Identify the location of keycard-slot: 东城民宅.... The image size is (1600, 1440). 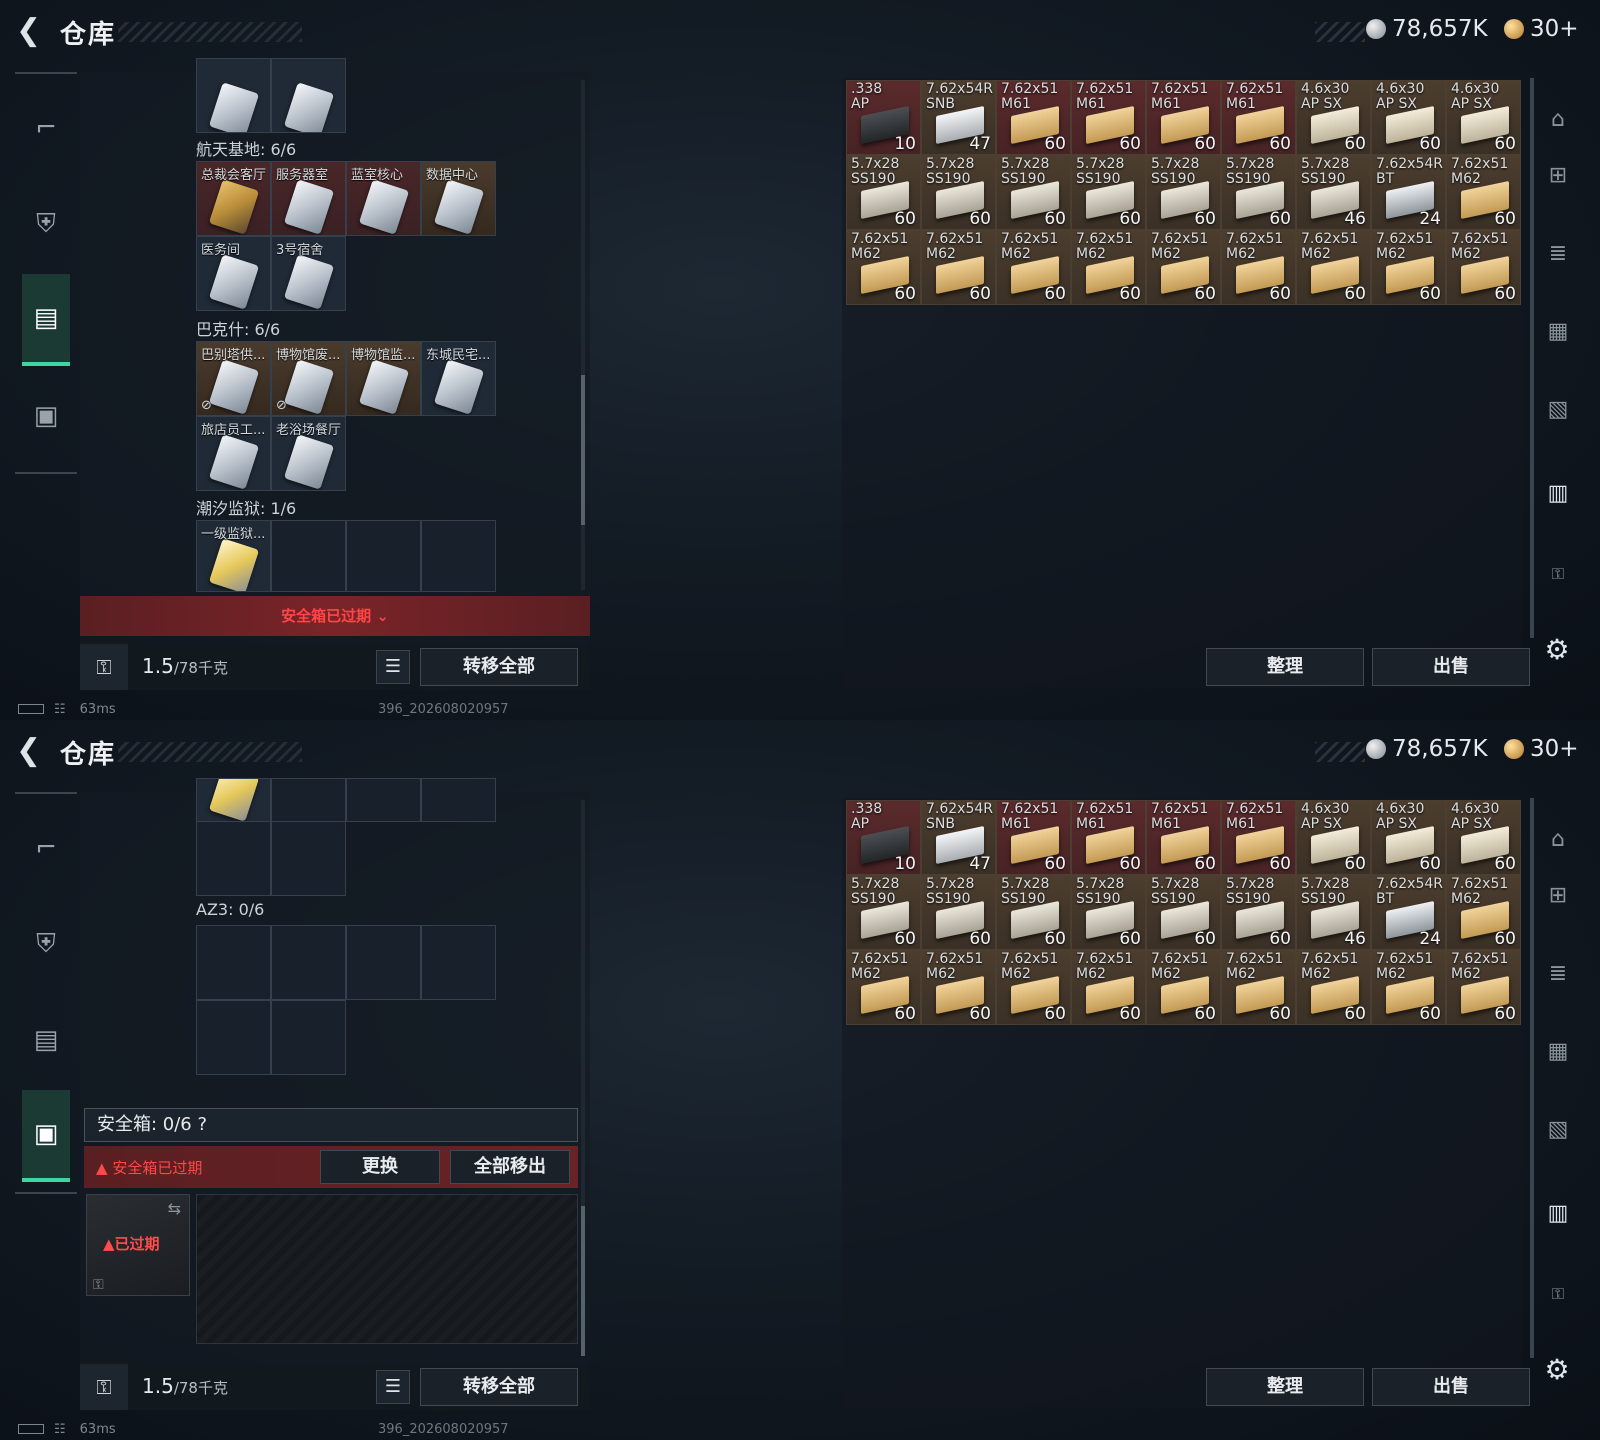
(458, 378).